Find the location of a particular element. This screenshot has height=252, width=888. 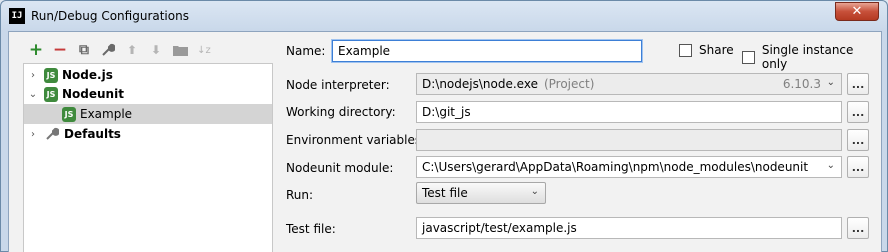

move-up-icon: ⬆ is located at coordinates (132, 50).